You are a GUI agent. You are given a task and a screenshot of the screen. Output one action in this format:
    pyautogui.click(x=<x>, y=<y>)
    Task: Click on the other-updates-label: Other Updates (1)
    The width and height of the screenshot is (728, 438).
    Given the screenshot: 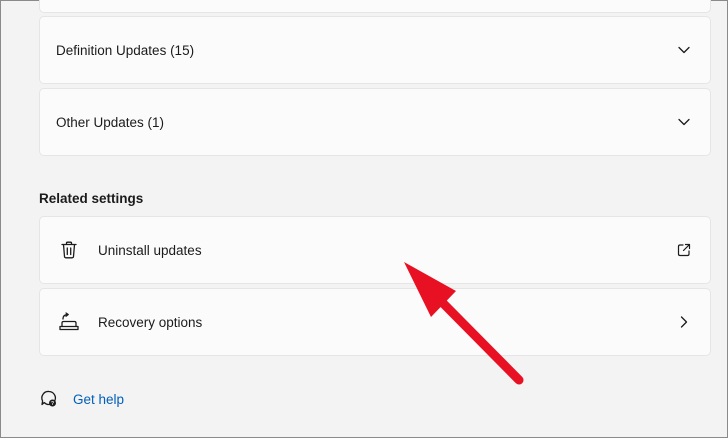 What is the action you would take?
    pyautogui.click(x=110, y=122)
    